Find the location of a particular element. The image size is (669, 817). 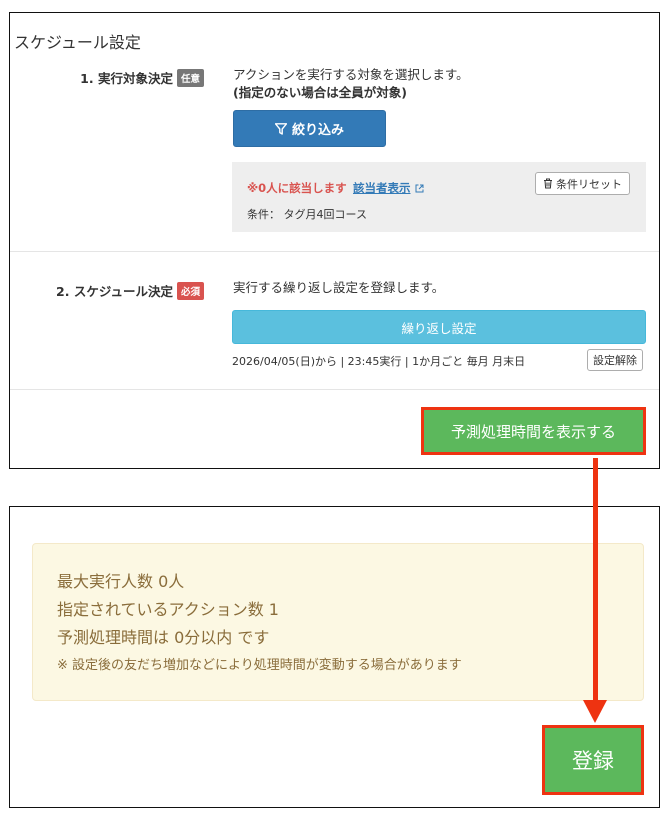

condition-box: ※0人に該当します 該当者表示 条件リセット 条件： タグ月4回コース is located at coordinates (439, 197).